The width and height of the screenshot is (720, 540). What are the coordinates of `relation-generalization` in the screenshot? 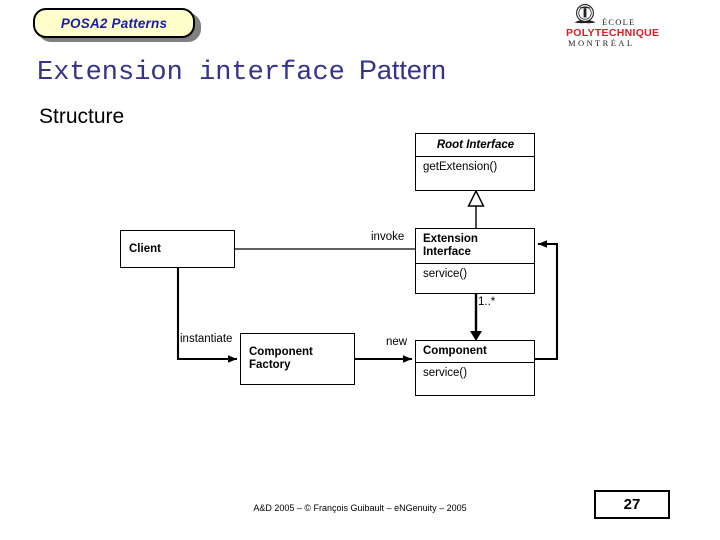 It's located at (476, 208).